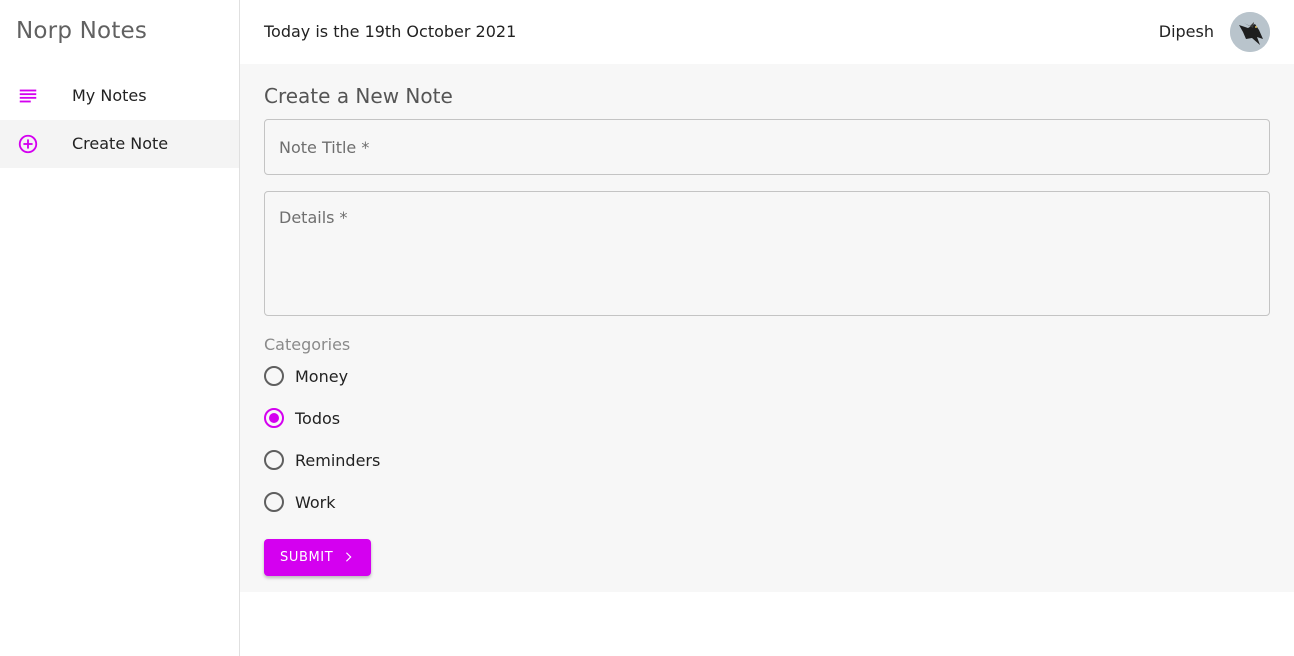 The height and width of the screenshot is (656, 1294). I want to click on eagle-avatar-icon, so click(1250, 32).